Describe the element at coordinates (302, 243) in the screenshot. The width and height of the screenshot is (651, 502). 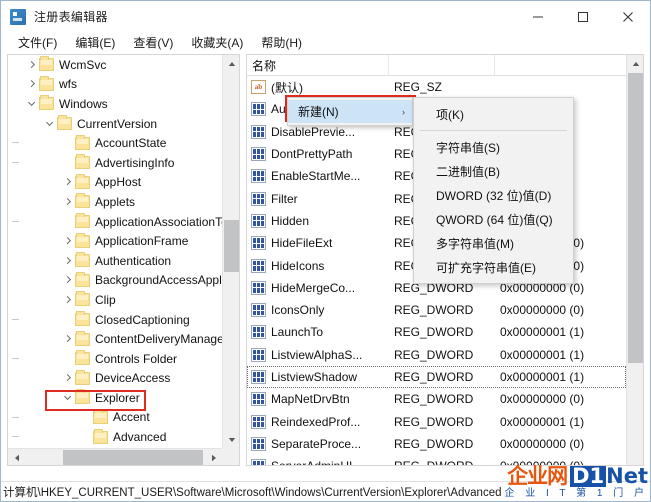
I see `value-name: HideFileExt` at that location.